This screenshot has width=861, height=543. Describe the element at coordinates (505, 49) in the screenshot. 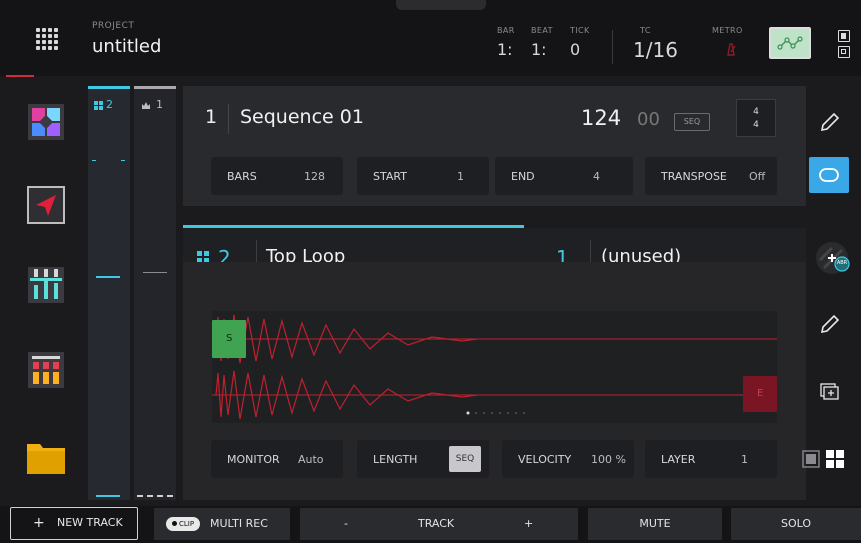

I see `bar-value: 1:` at that location.